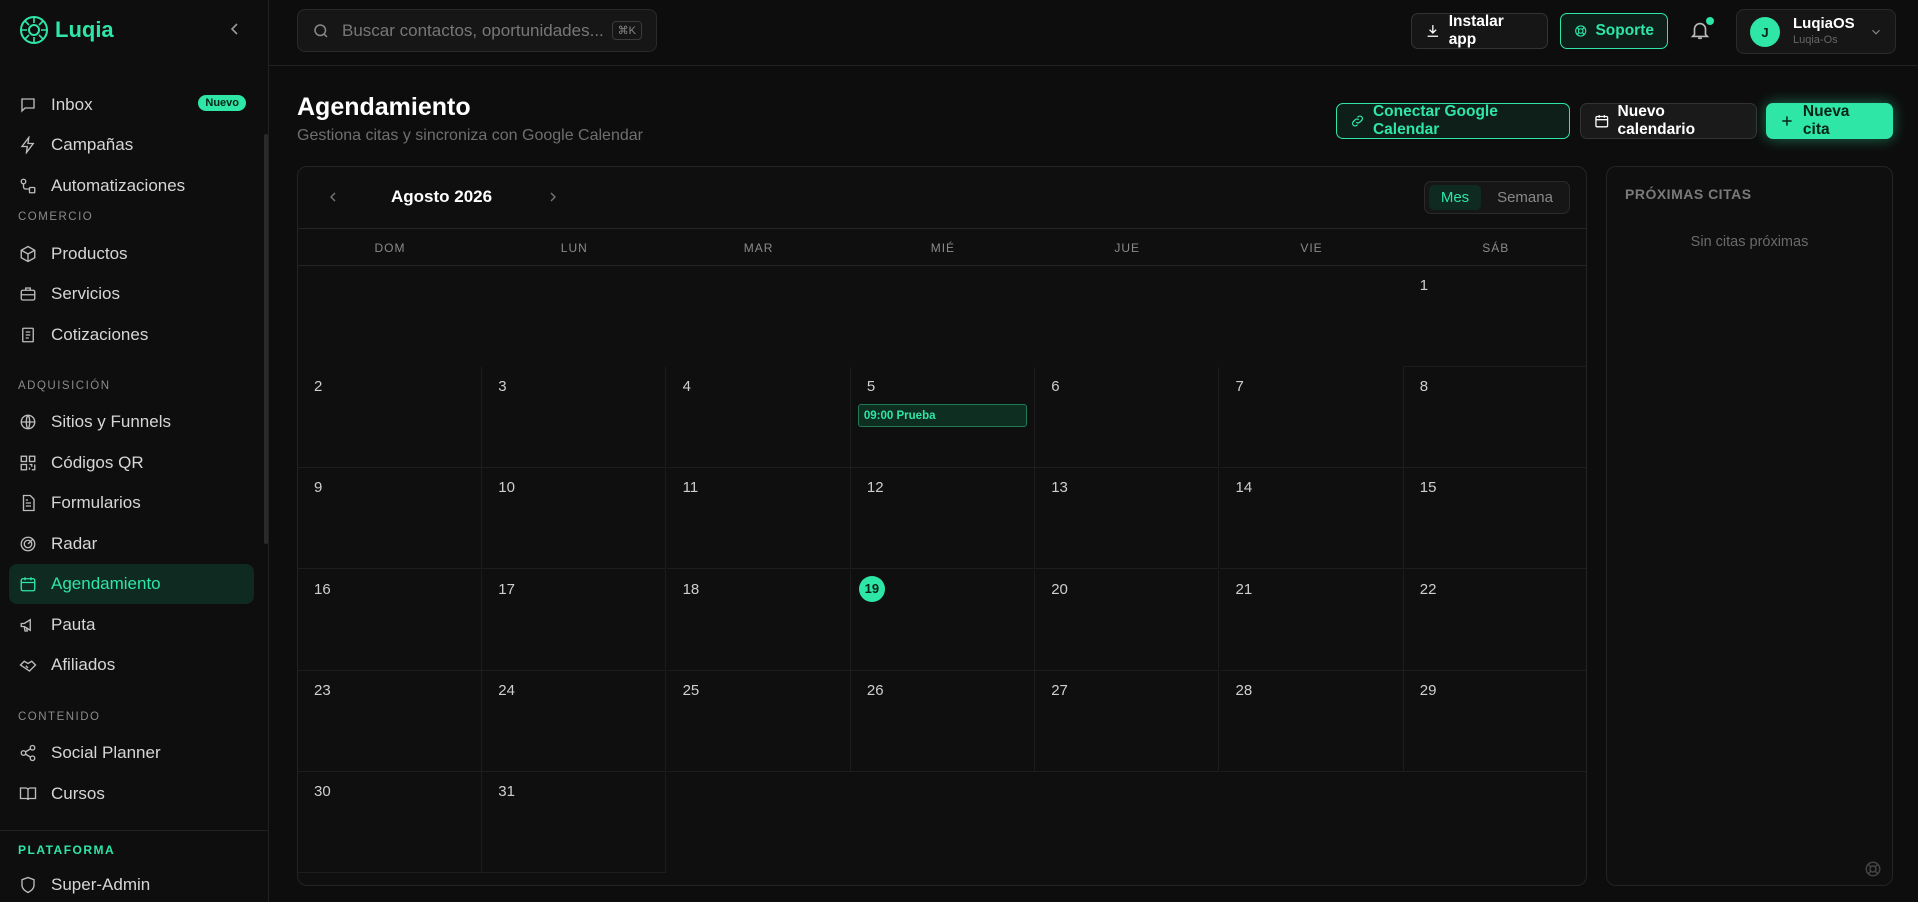 This screenshot has height=902, width=1918. Describe the element at coordinates (1494, 316) in the screenshot. I see `day-cell: 1` at that location.